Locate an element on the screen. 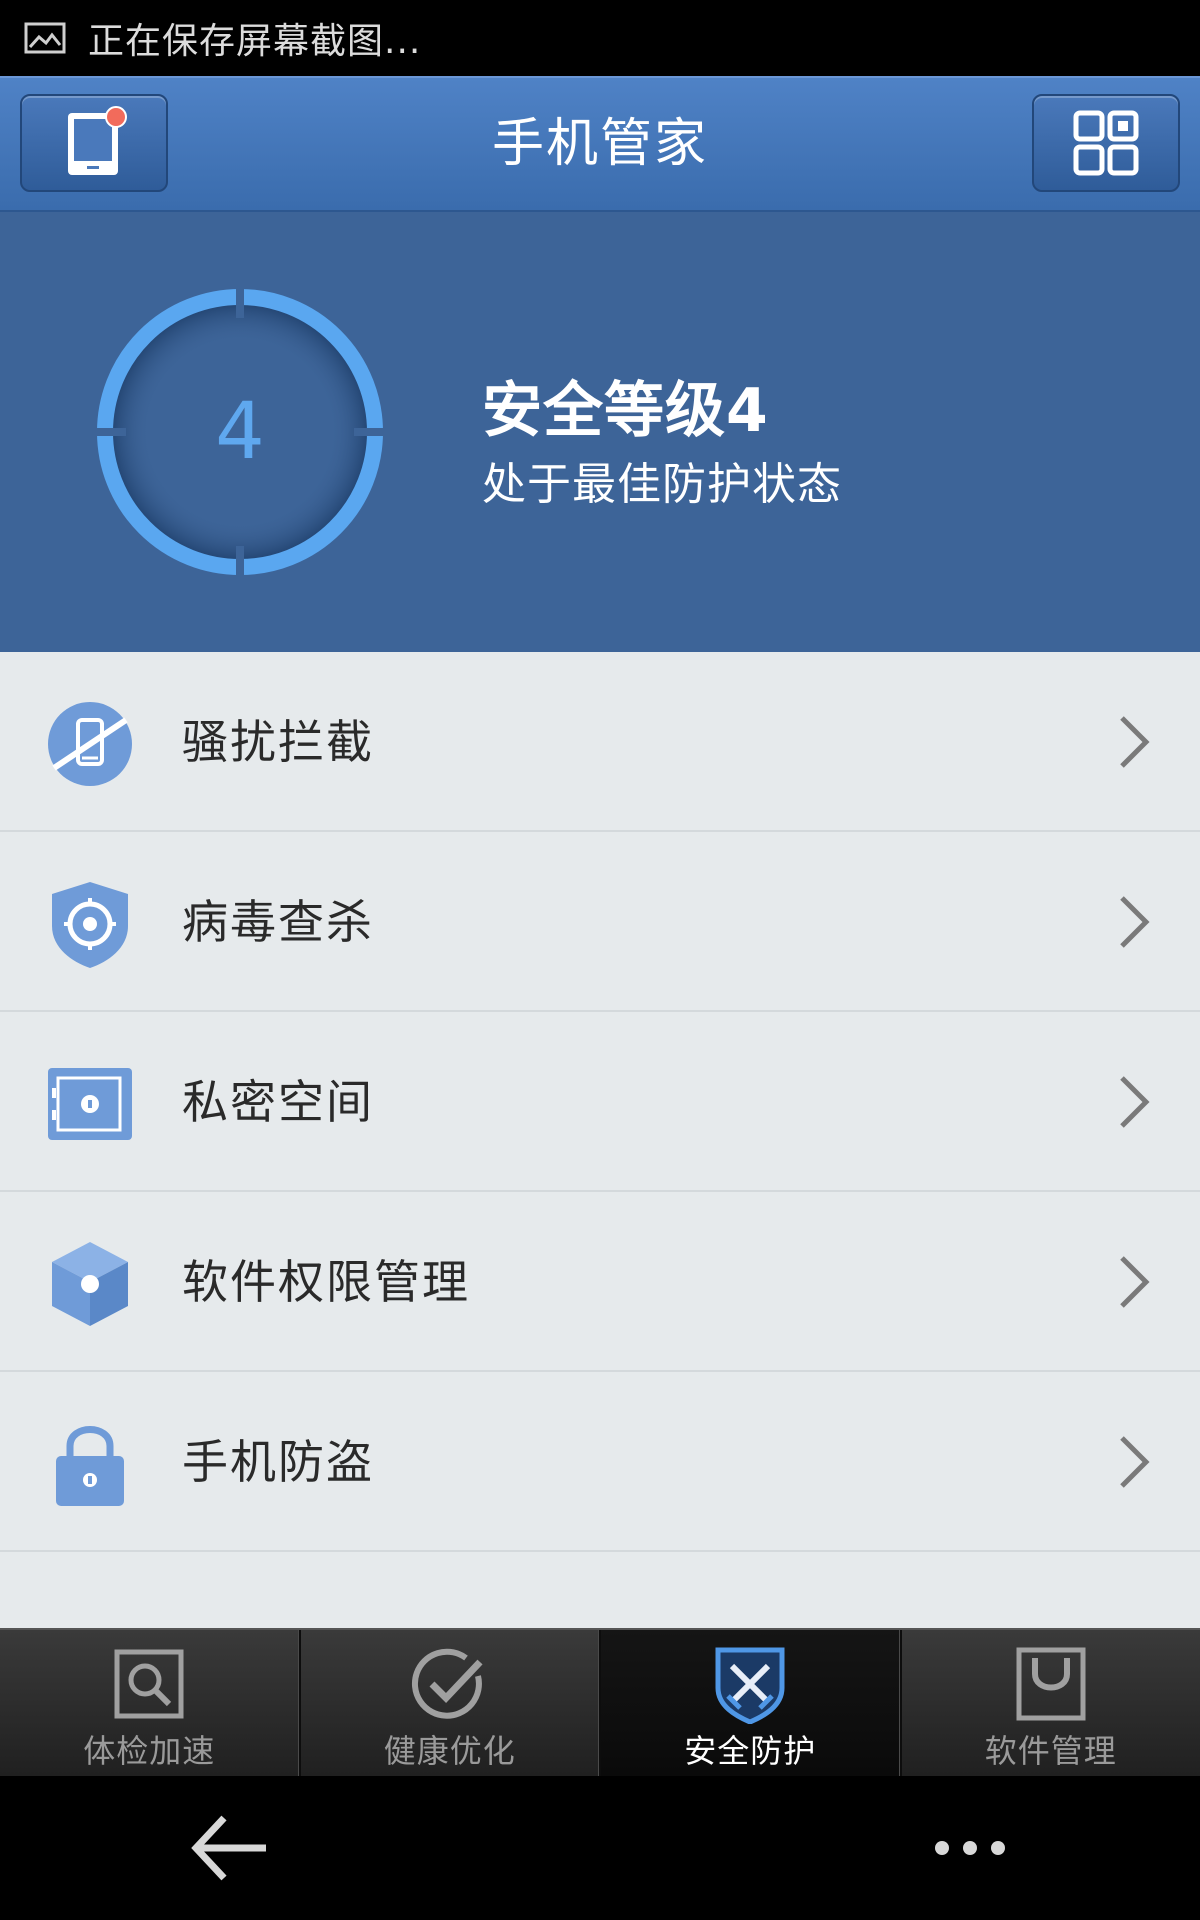 This screenshot has height=1920, width=1200. magnifier-icon is located at coordinates (149, 1684).